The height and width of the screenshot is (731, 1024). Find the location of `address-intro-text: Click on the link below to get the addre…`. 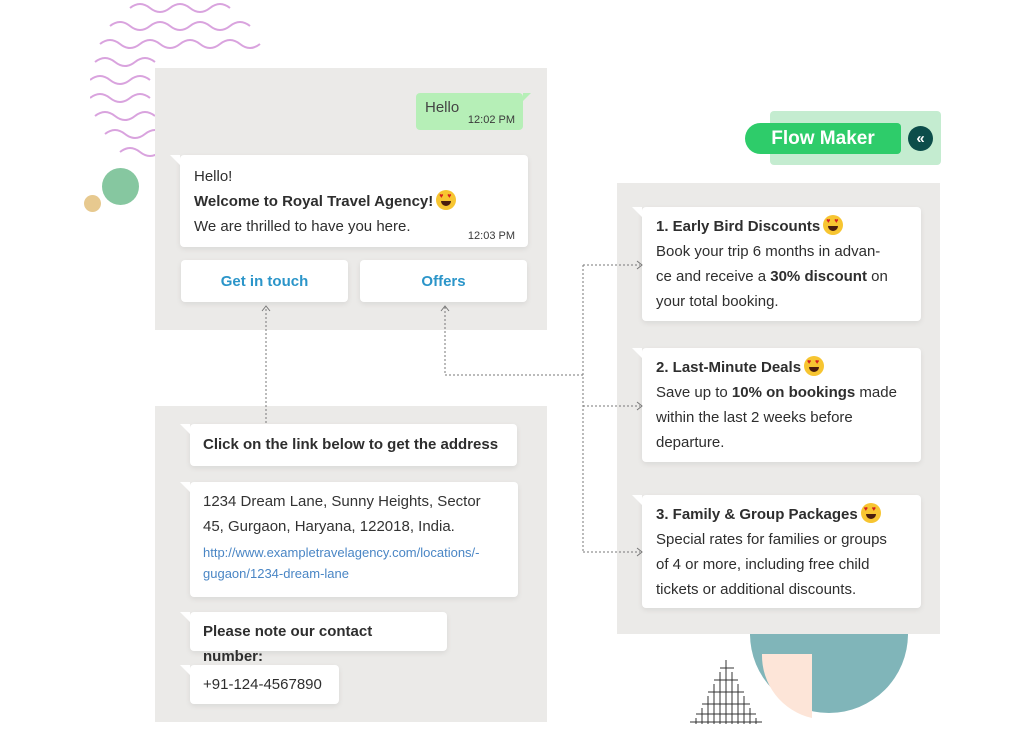

address-intro-text: Click on the link below to get the addre… is located at coordinates (351, 444).